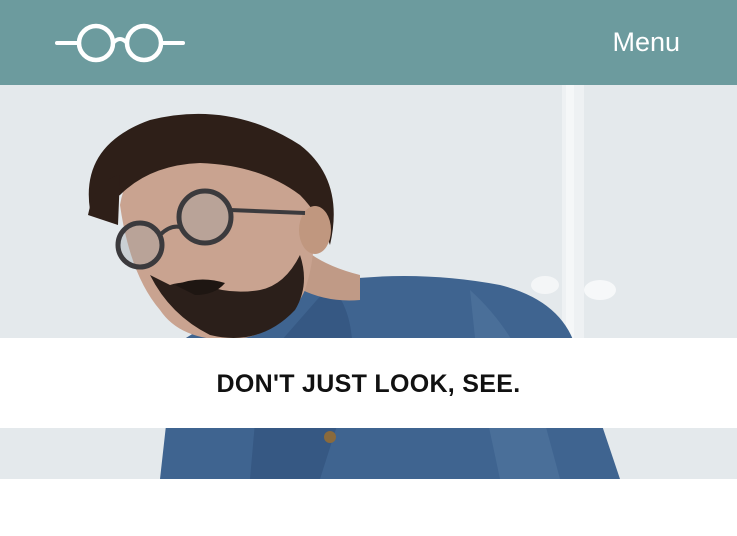 The height and width of the screenshot is (536, 737). What do you see at coordinates (120, 43) in the screenshot?
I see `eyeglasses-icon` at bounding box center [120, 43].